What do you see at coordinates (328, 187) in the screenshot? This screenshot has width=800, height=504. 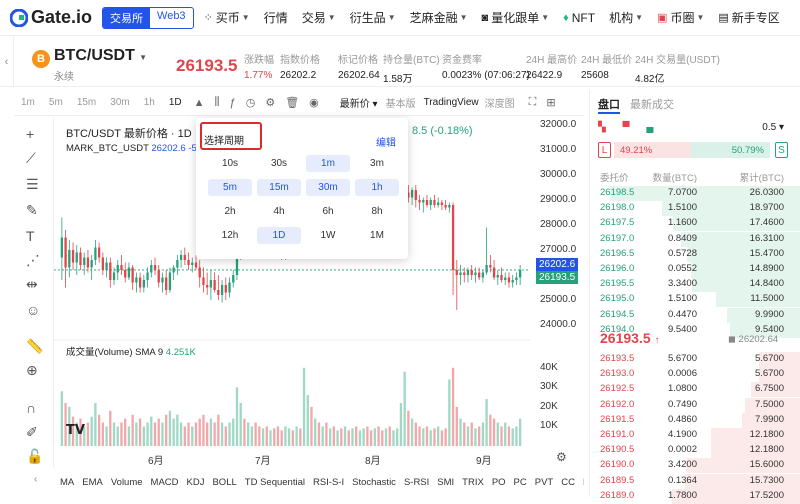 I see `period-option-30m: 30m` at bounding box center [328, 187].